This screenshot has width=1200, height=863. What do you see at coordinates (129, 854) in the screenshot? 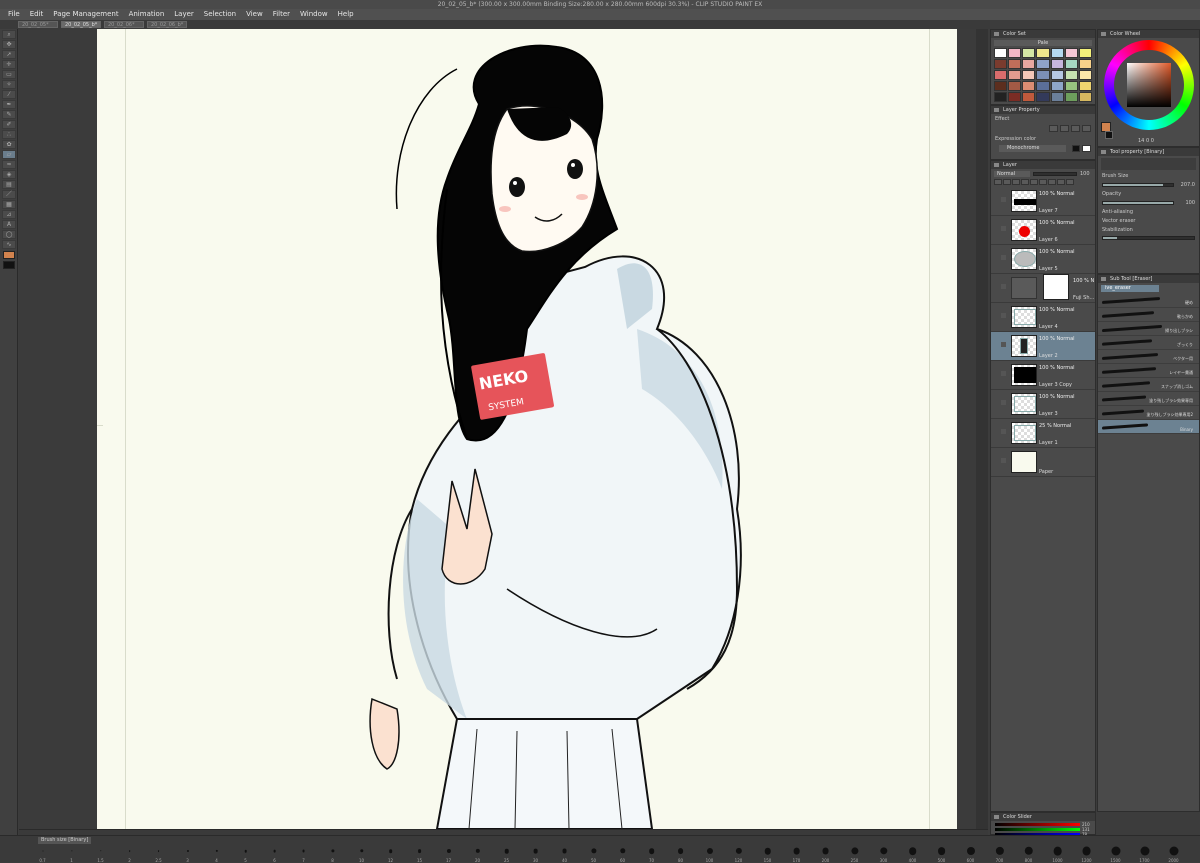
I see `brush-size-preset: 2` at bounding box center [129, 854].